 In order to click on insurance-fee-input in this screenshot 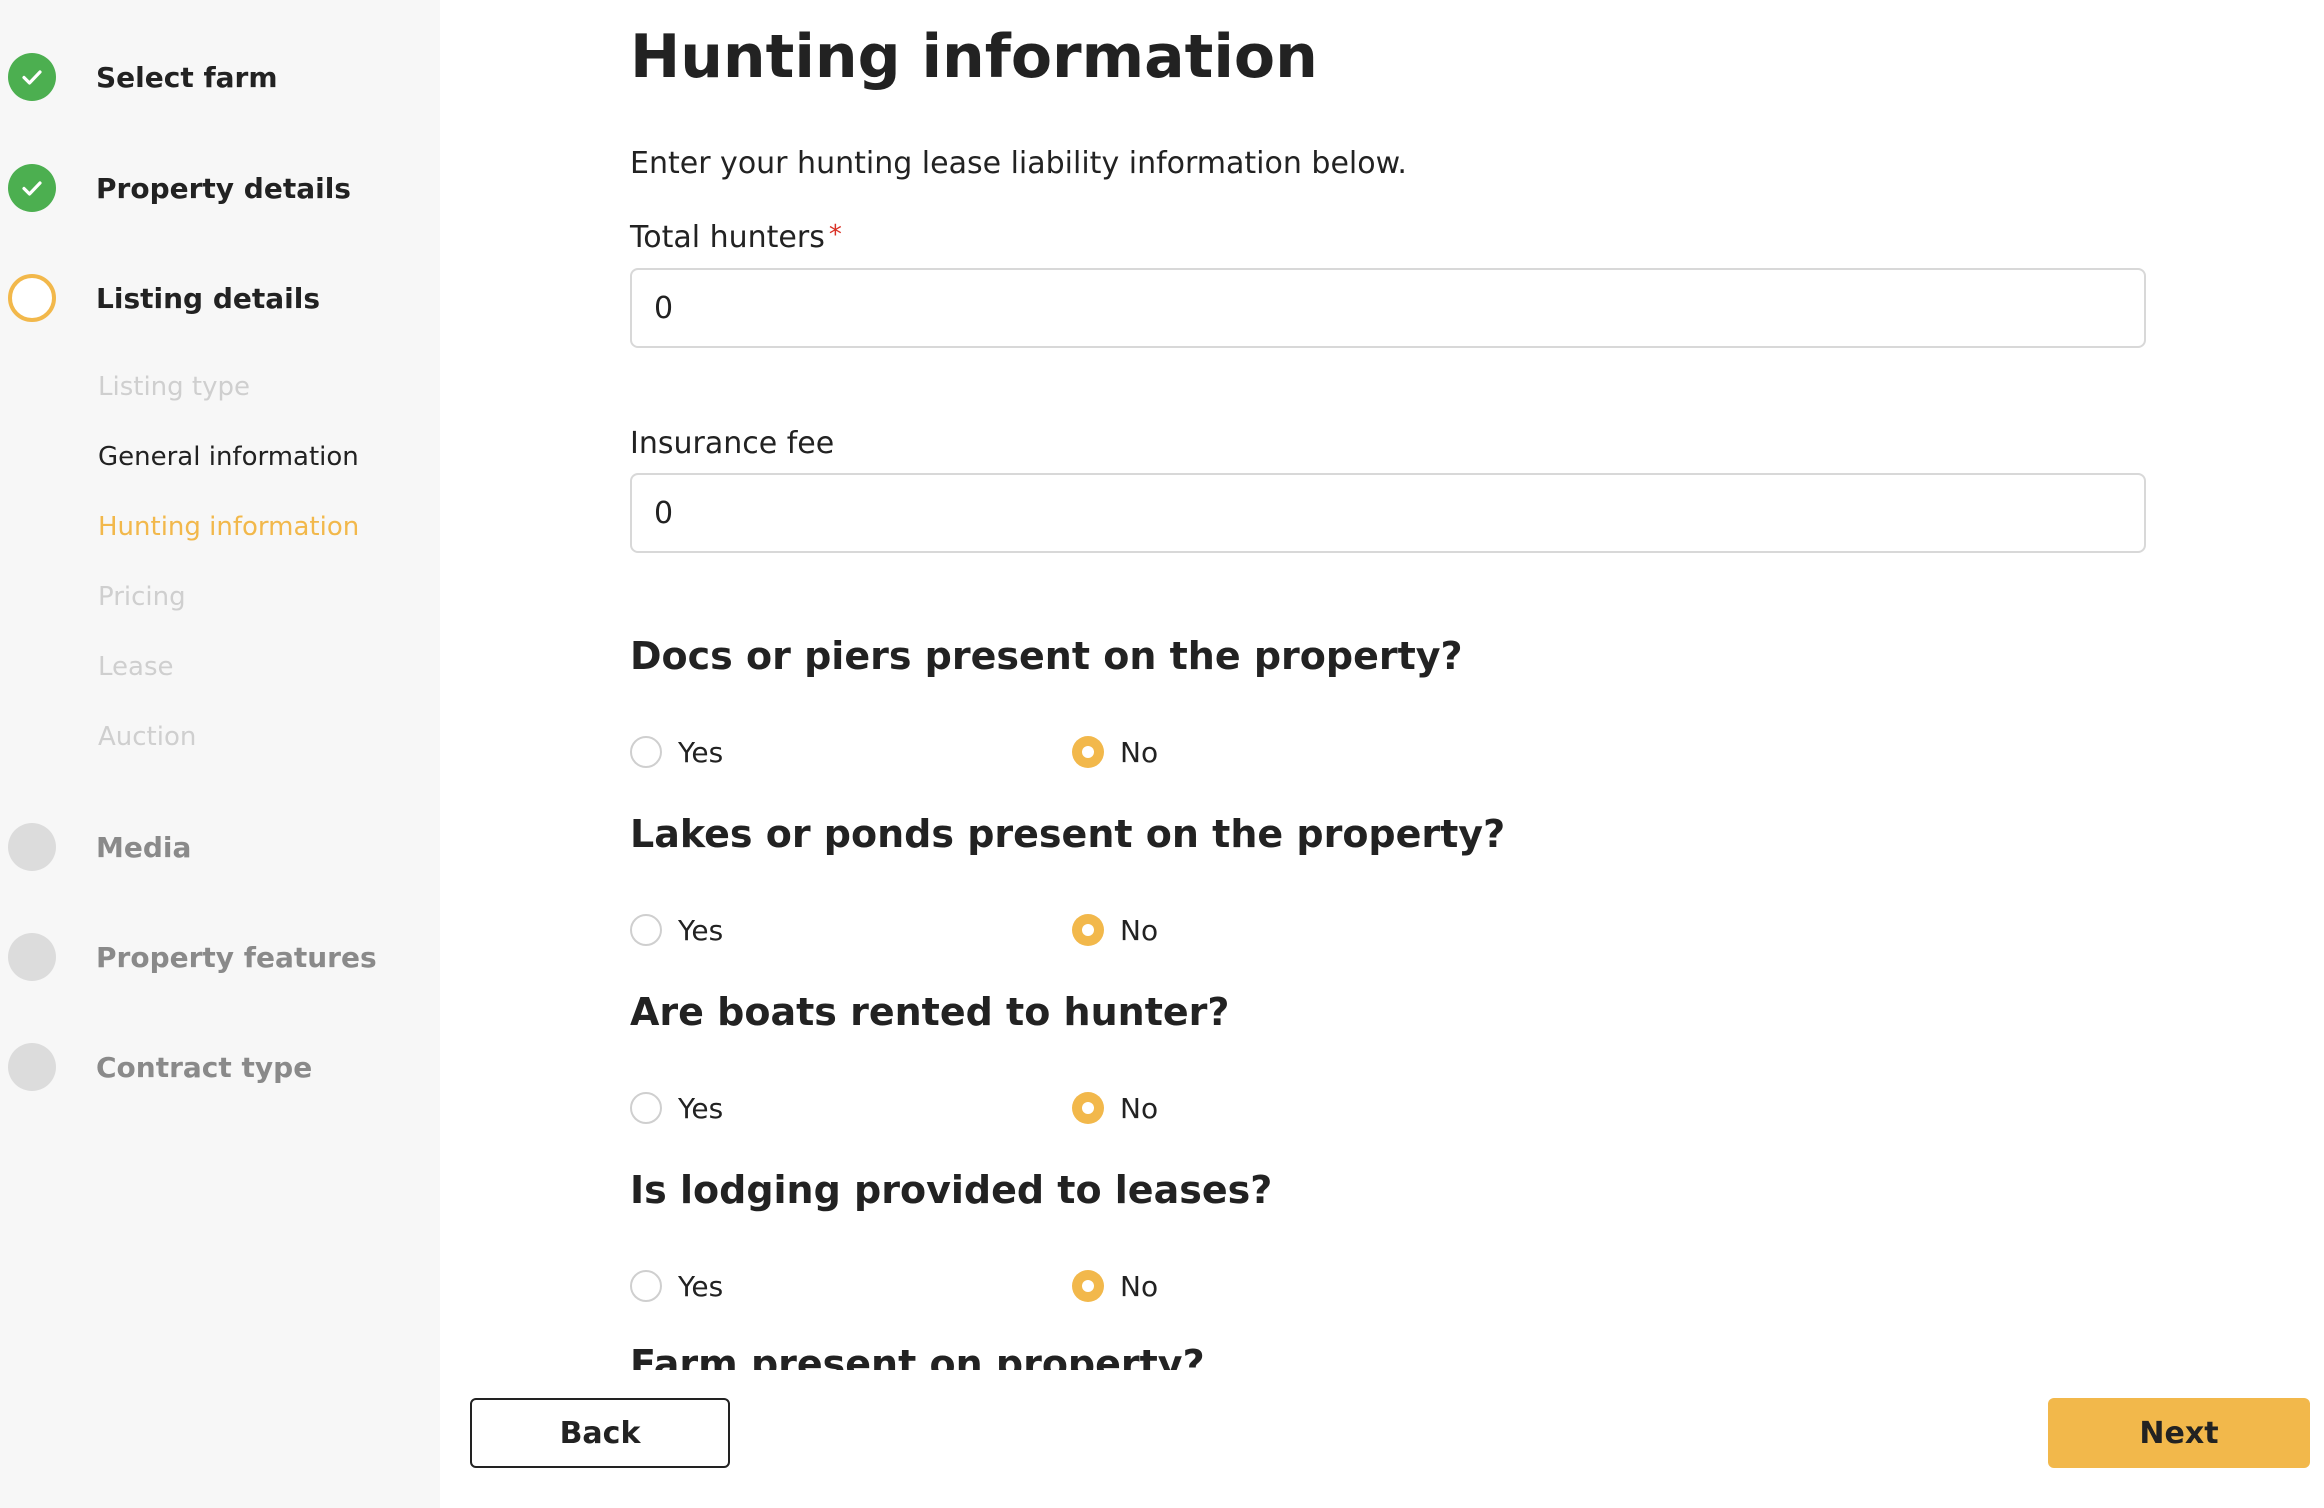, I will do `click(1388, 513)`.